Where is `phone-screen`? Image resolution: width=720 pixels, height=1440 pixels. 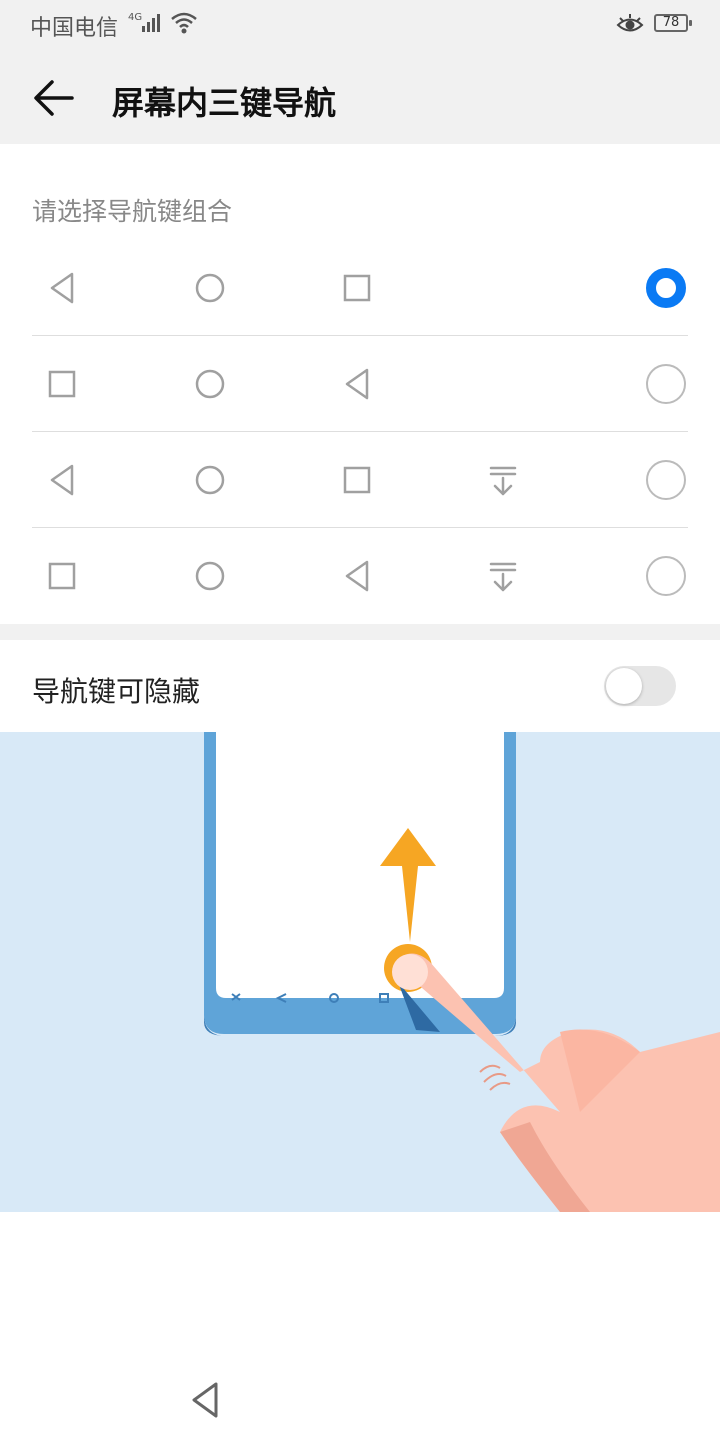 phone-screen is located at coordinates (360, 865).